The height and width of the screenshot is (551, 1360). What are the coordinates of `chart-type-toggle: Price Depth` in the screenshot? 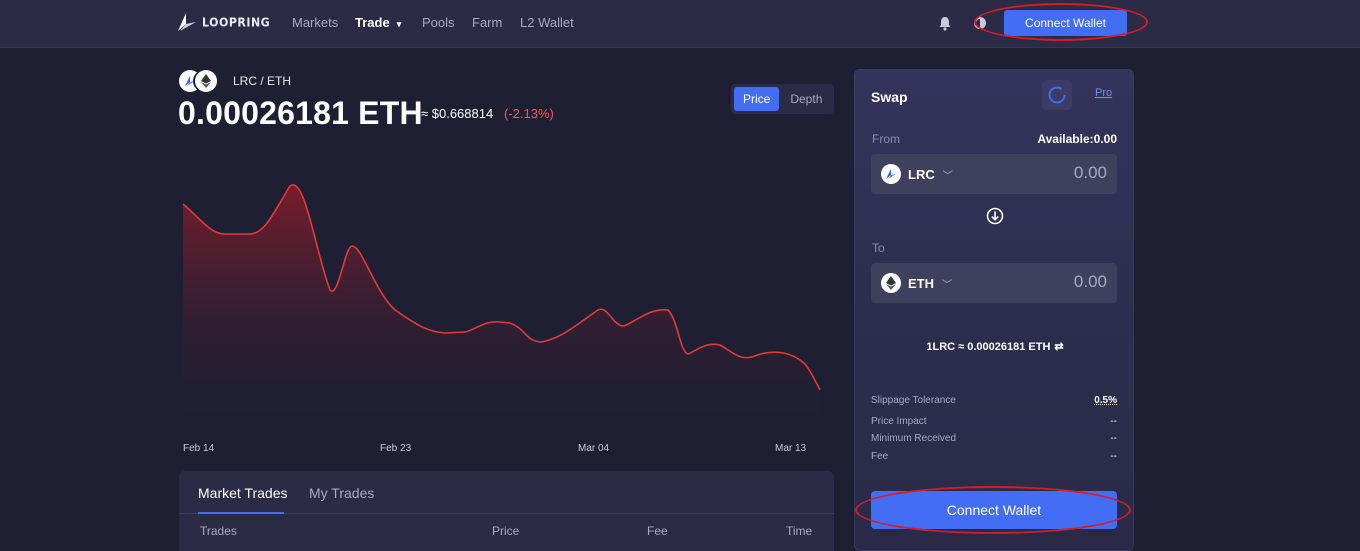 It's located at (782, 99).